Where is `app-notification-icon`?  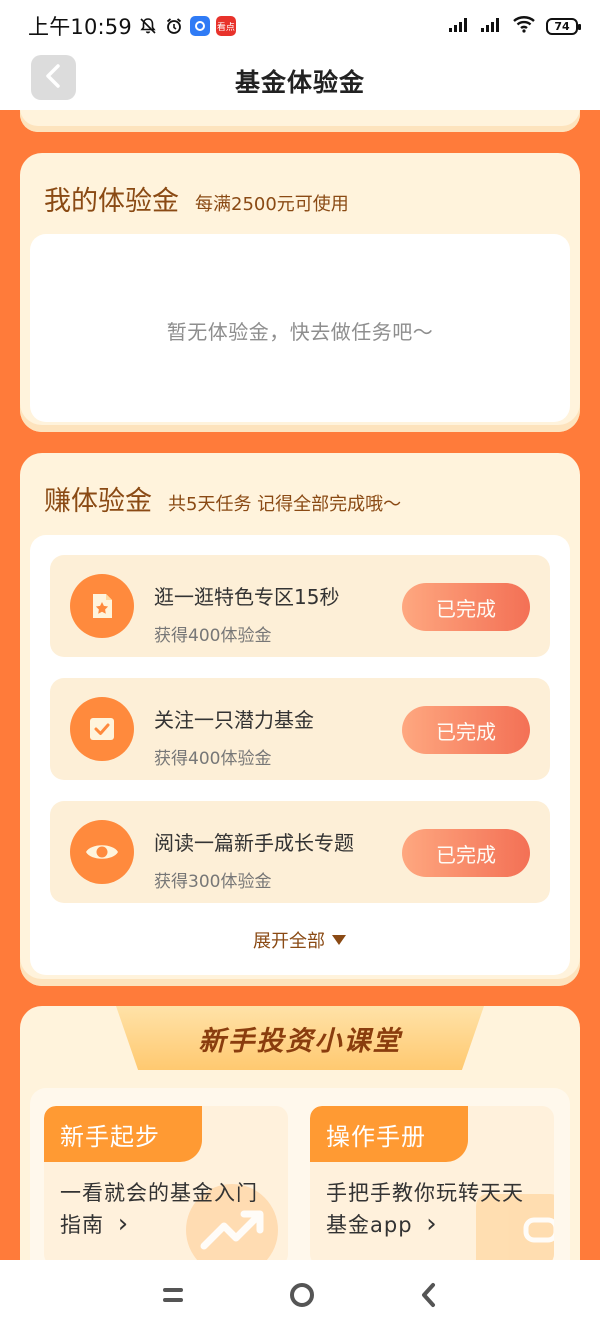
app-notification-icon is located at coordinates (199, 26).